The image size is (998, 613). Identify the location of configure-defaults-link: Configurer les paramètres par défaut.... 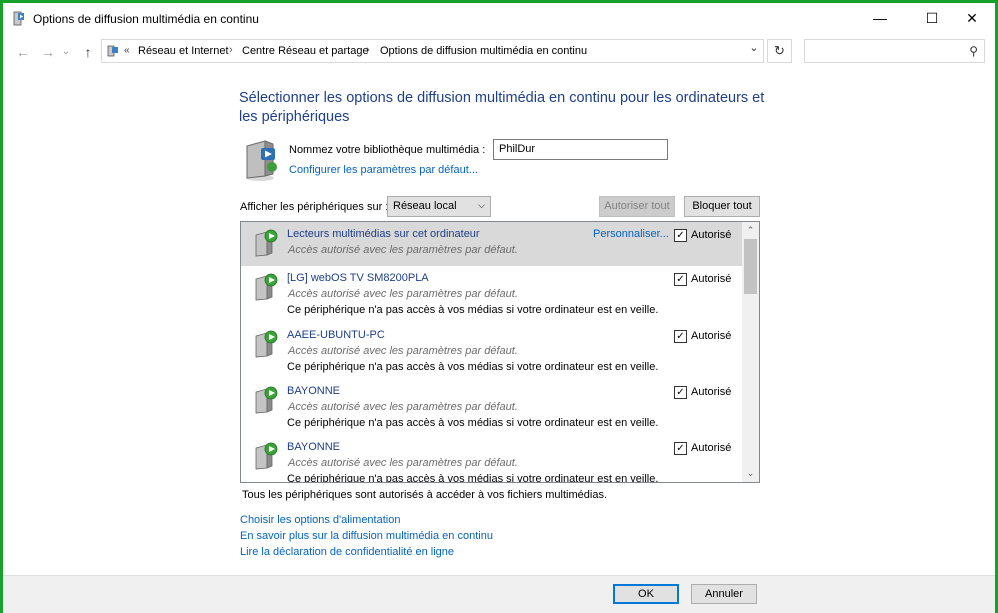
(383, 170).